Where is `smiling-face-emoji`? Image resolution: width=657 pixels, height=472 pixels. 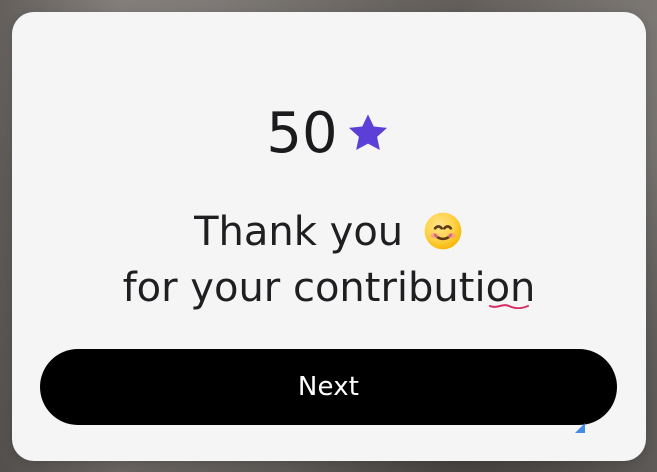 smiling-face-emoji is located at coordinates (443, 231).